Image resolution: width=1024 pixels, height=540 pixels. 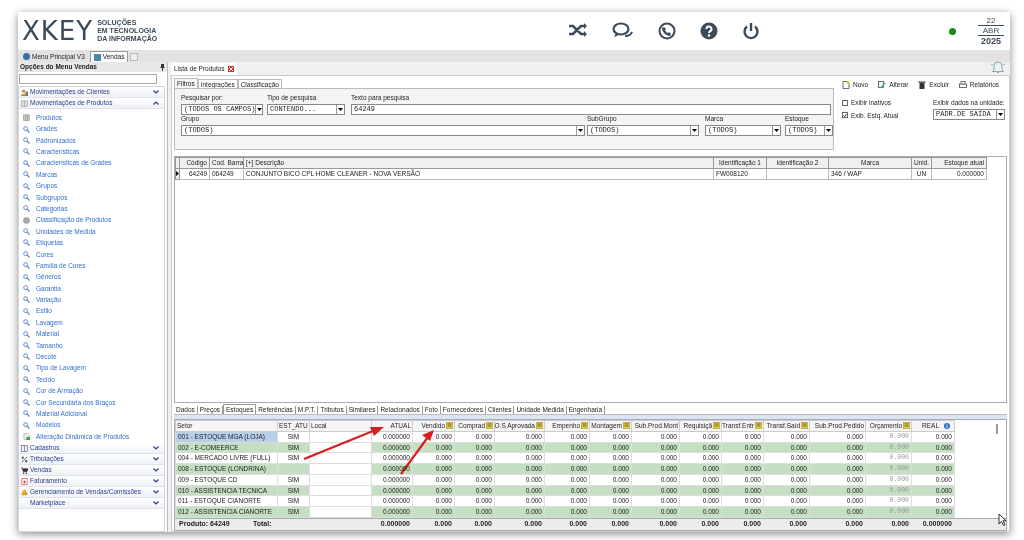 What do you see at coordinates (58, 31) in the screenshot?
I see `logo-wordmark: XKEY` at bounding box center [58, 31].